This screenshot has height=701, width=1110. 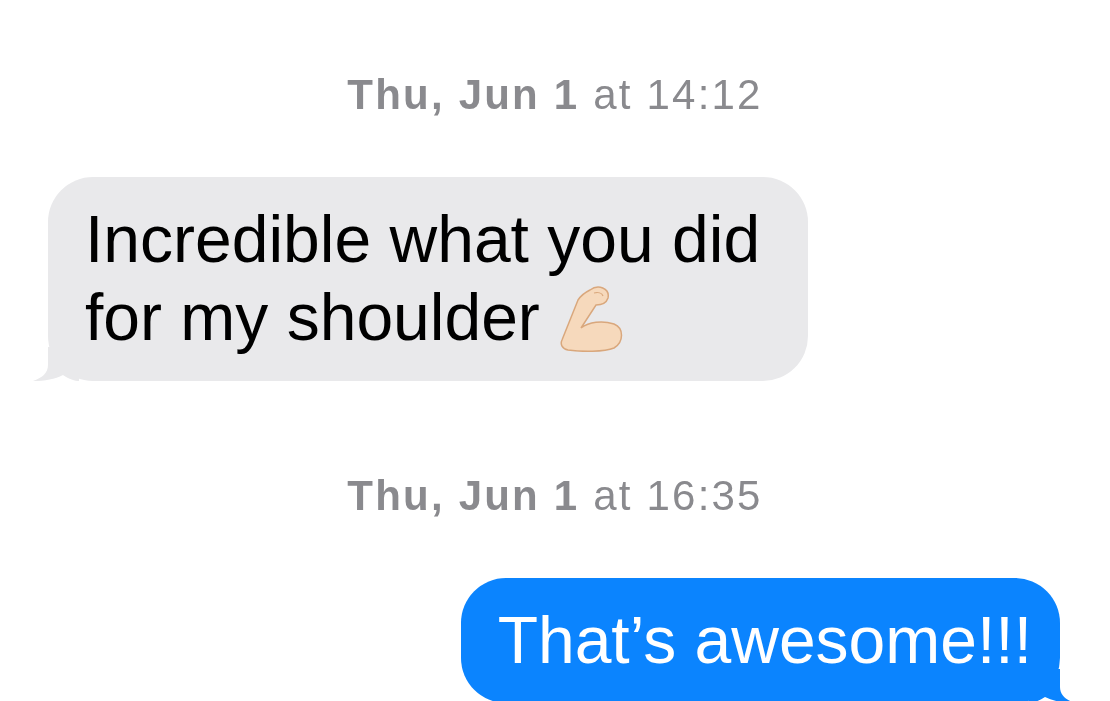 What do you see at coordinates (555, 496) in the screenshot?
I see `timestamp: Thu, Jun 1 at 16:35` at bounding box center [555, 496].